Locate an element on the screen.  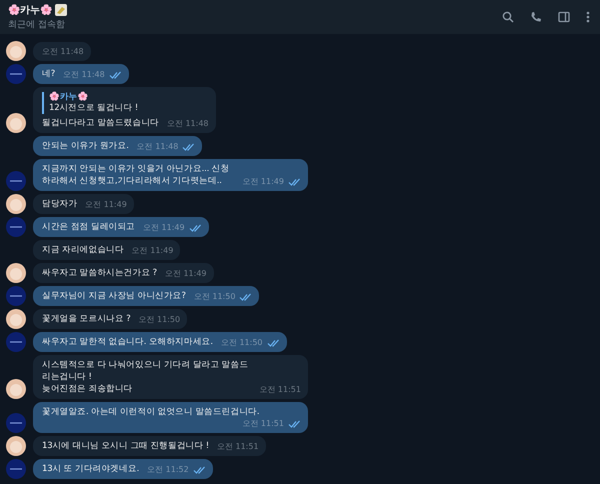
search-icon is located at coordinates (508, 17).